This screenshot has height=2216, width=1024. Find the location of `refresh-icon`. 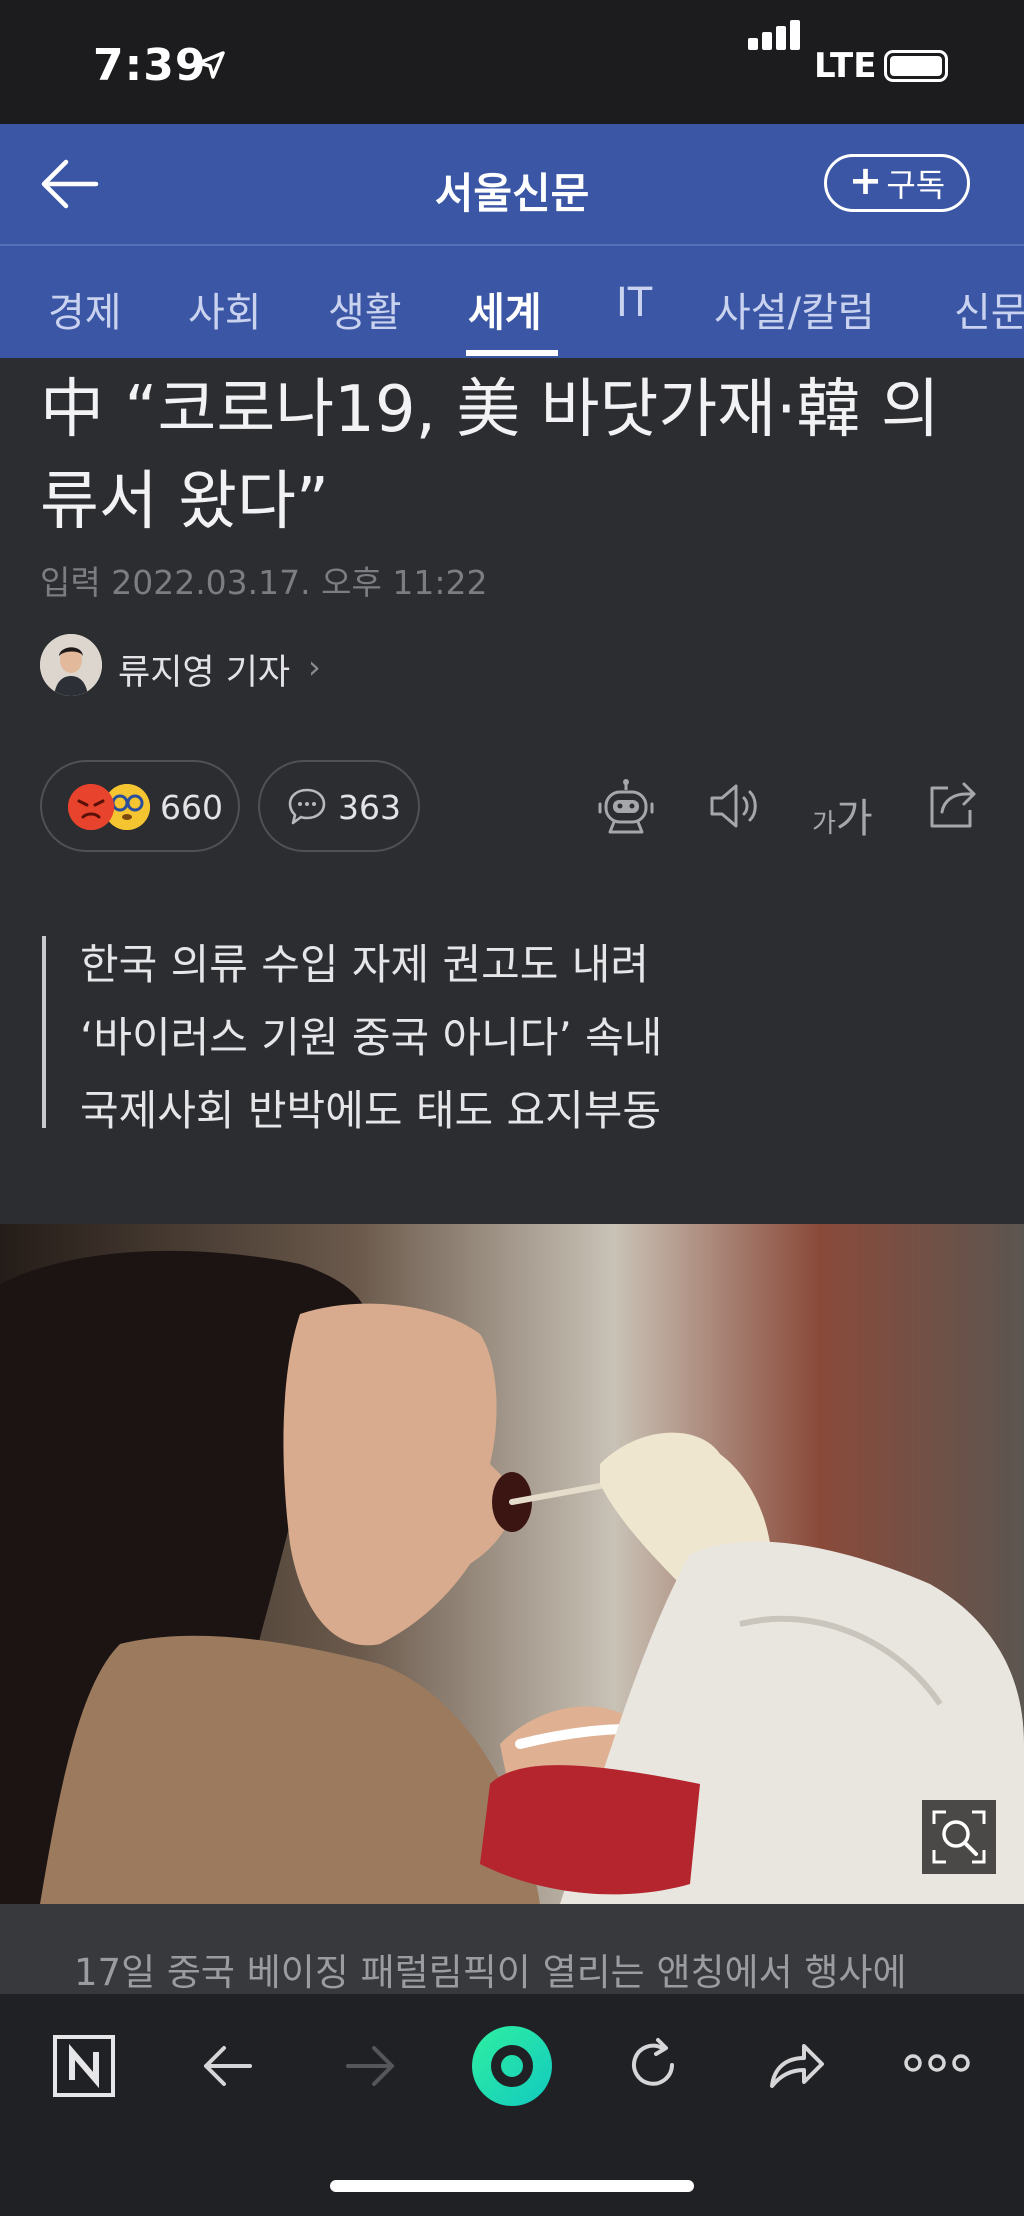

refresh-icon is located at coordinates (653, 2065).